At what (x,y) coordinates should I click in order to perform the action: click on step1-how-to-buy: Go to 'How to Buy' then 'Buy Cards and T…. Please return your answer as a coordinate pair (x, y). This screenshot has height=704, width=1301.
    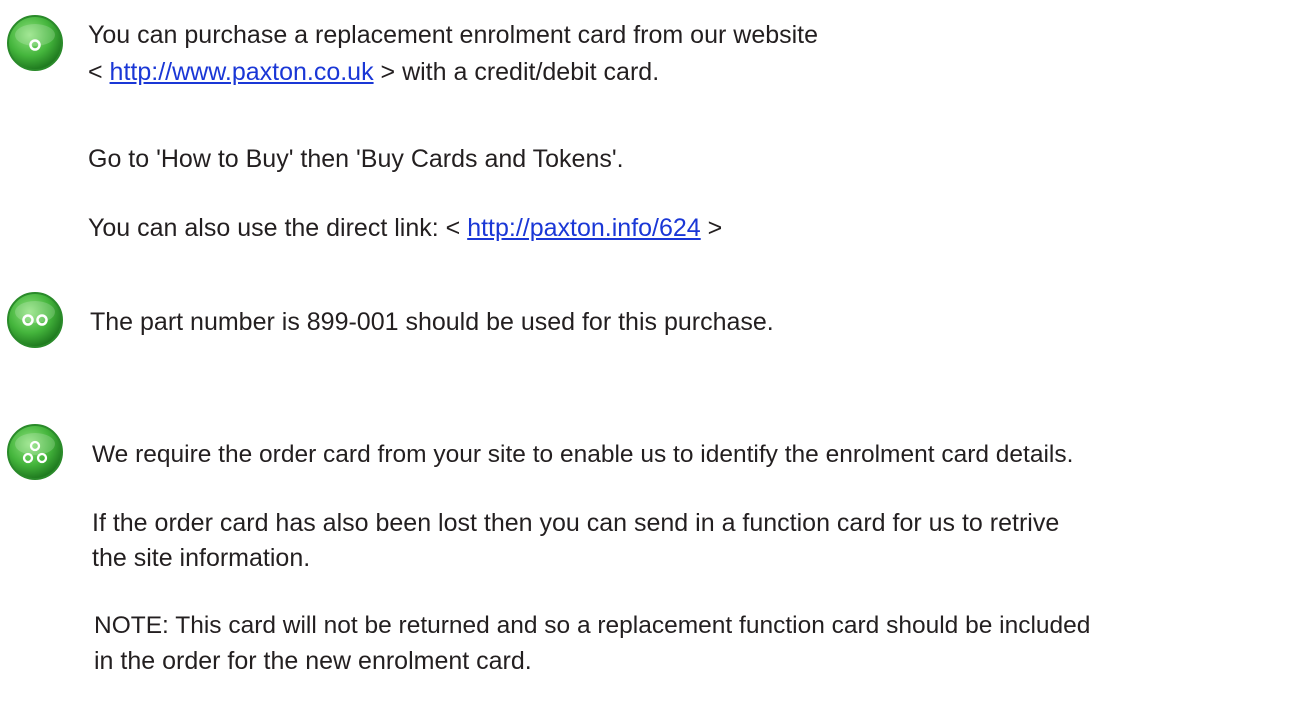
    Looking at the image, I should click on (356, 159).